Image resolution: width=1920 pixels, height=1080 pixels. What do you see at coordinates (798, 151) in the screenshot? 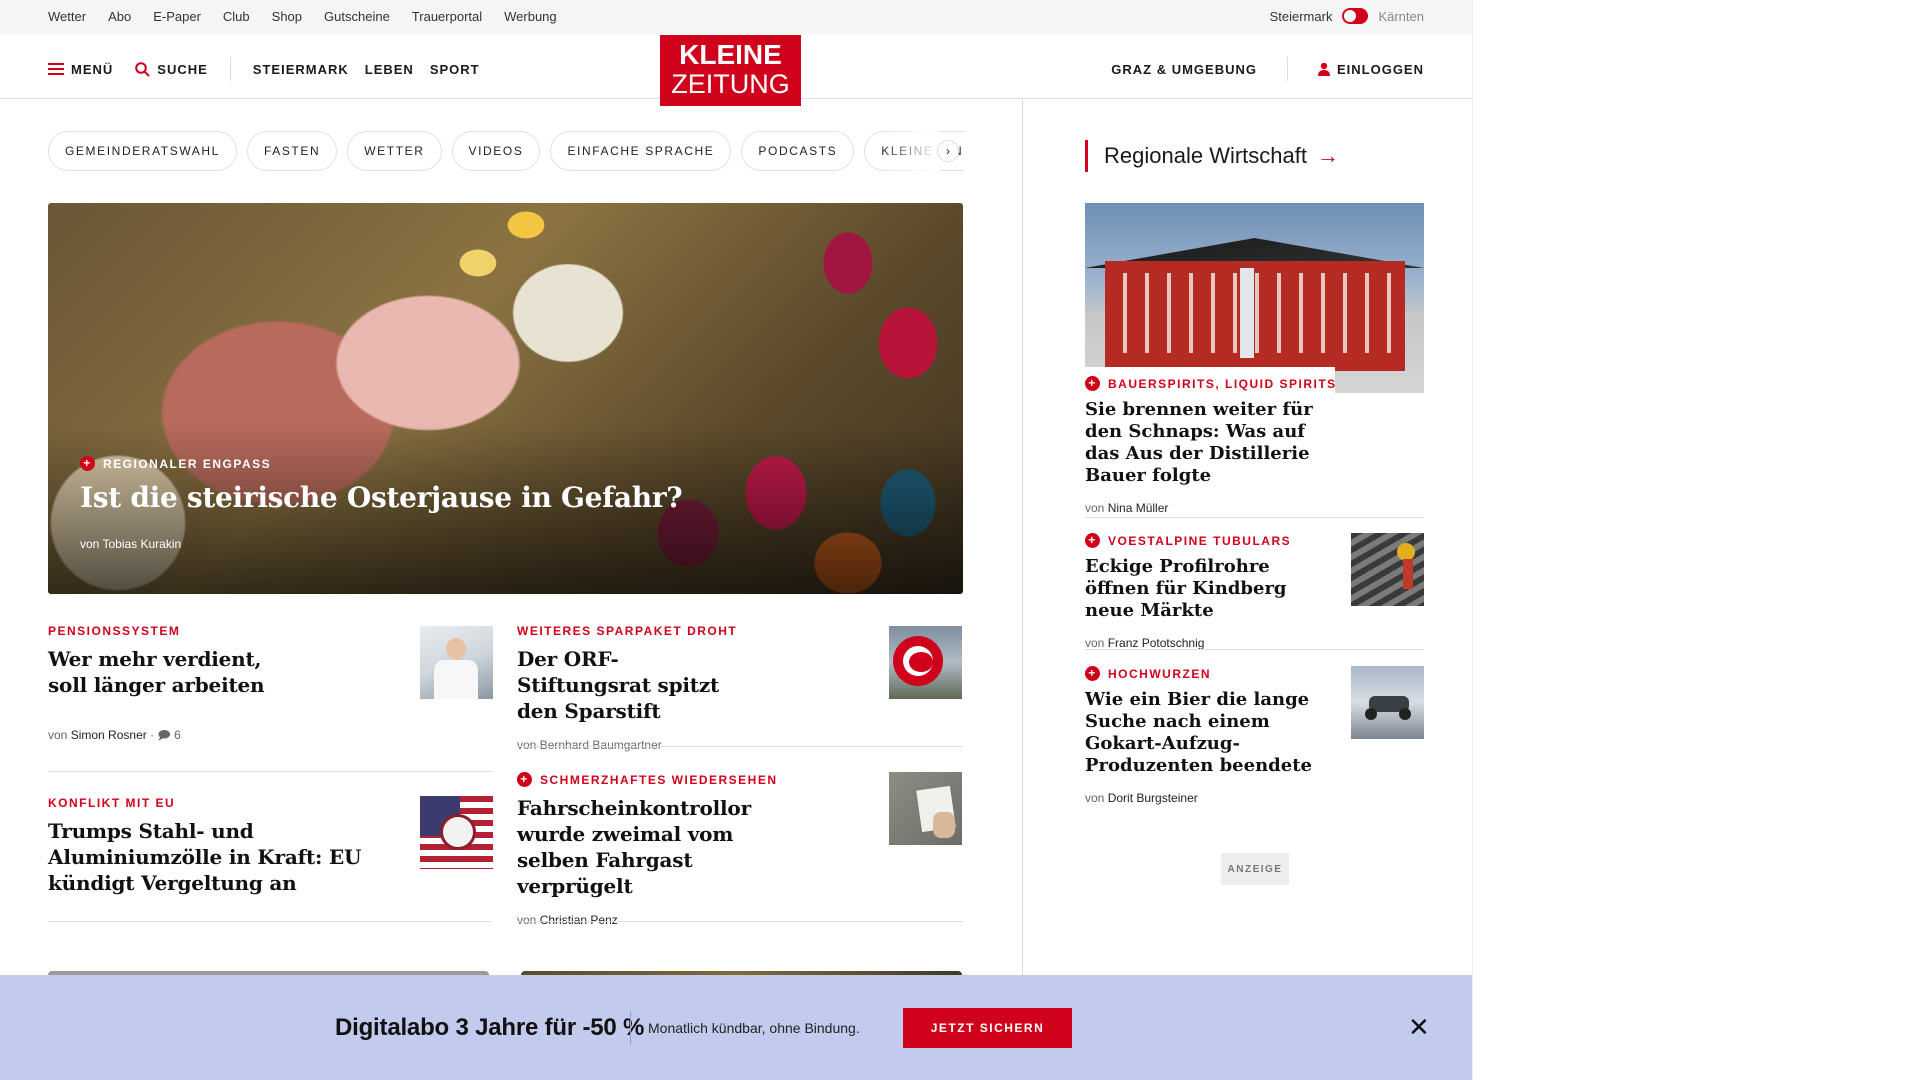
I see `chip-podcasts: PODCASTS` at bounding box center [798, 151].